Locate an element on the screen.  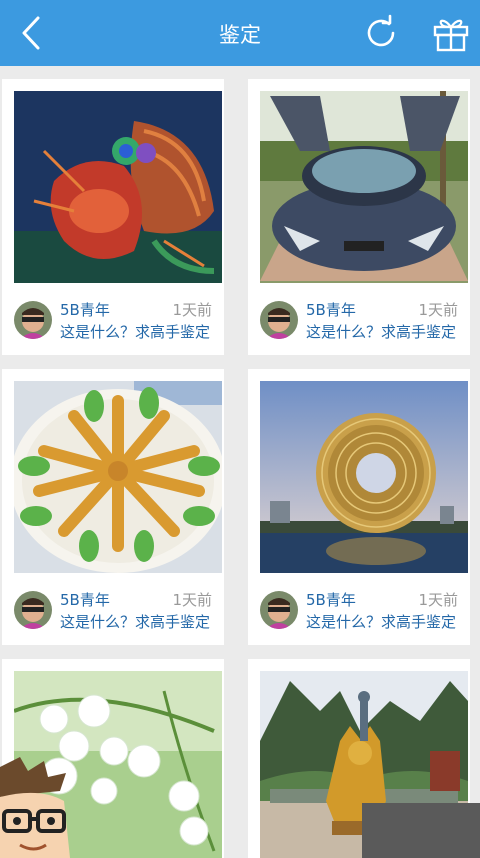
top-bar: 鉴定 is located at coordinates (240, 33).